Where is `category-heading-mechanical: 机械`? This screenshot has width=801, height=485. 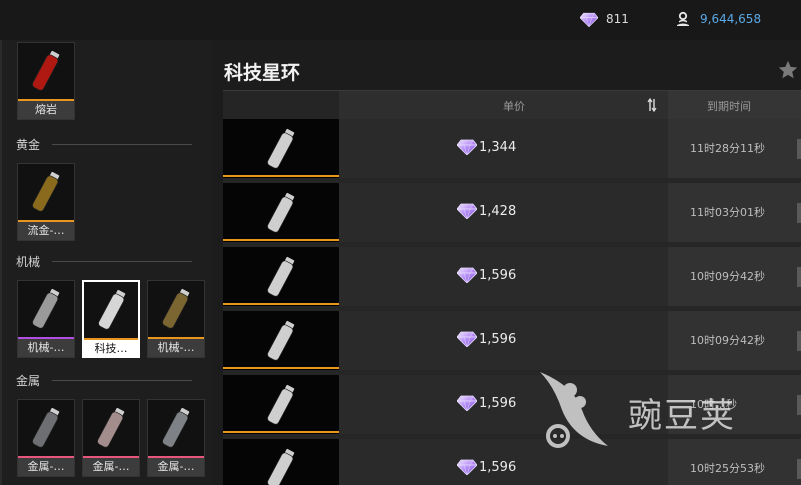
category-heading-mechanical: 机械 is located at coordinates (104, 261).